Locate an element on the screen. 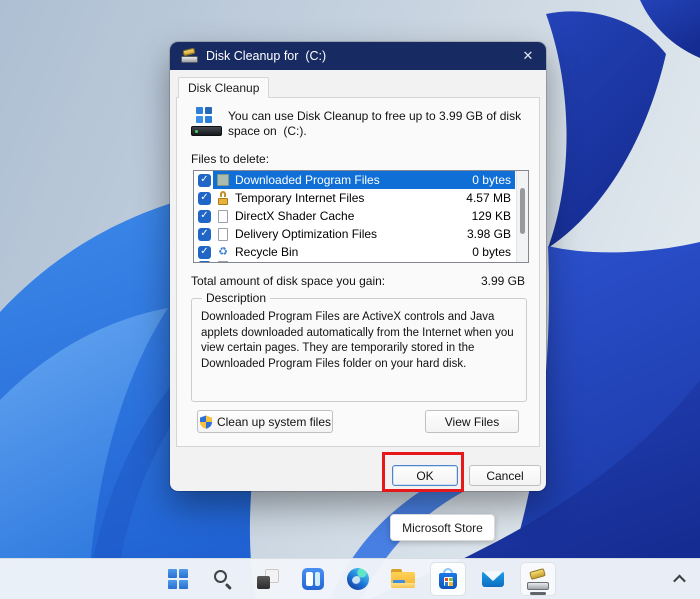  lock-icon is located at coordinates (223, 198).